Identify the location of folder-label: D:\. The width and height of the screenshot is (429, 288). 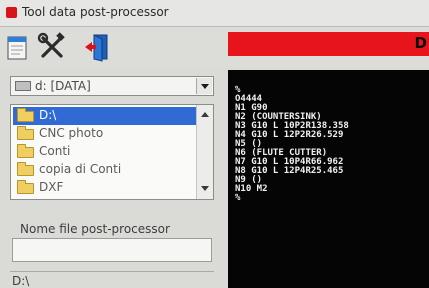
(48, 115).